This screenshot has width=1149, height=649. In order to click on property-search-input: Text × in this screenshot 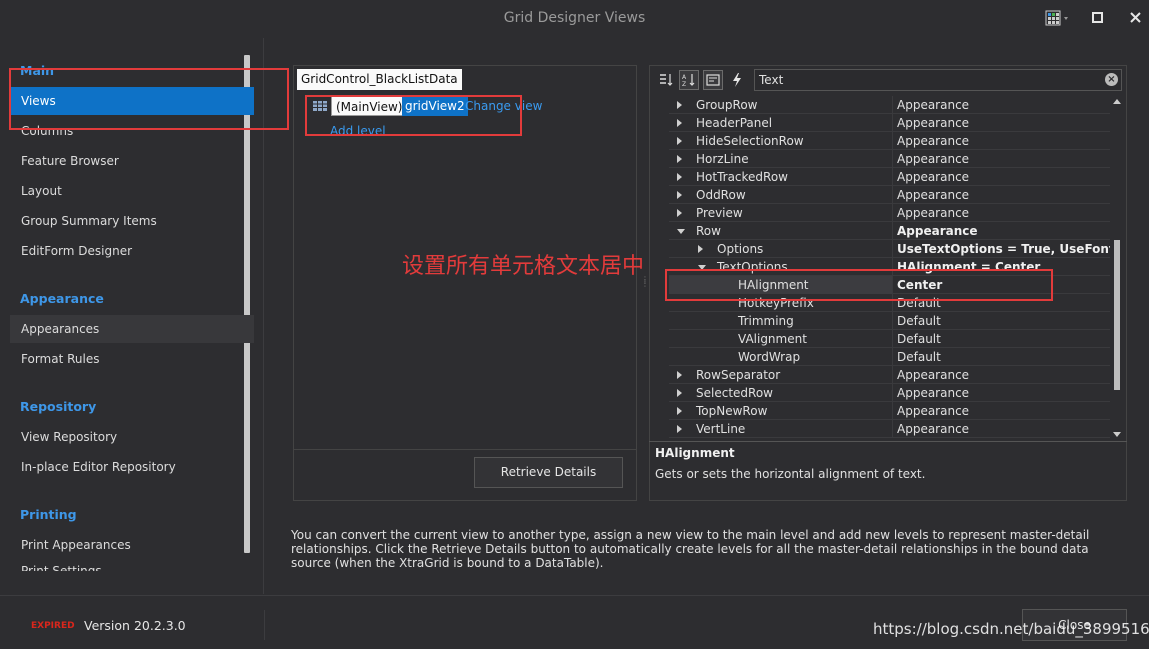, I will do `click(938, 80)`.